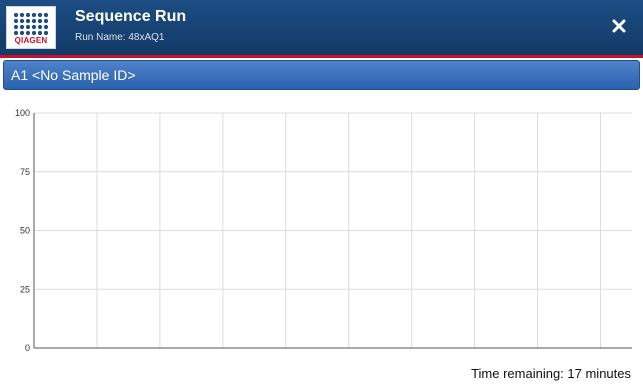 This screenshot has height=387, width=643. What do you see at coordinates (551, 373) in the screenshot?
I see `time-remaining-label: Time remaining: 17 minutes` at bounding box center [551, 373].